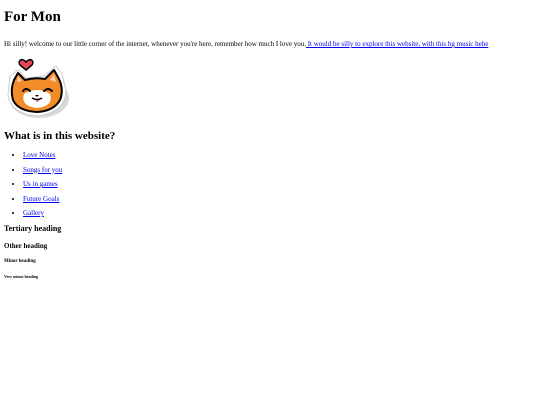  What do you see at coordinates (279, 199) in the screenshot?
I see `list-item: Future Goals` at bounding box center [279, 199].